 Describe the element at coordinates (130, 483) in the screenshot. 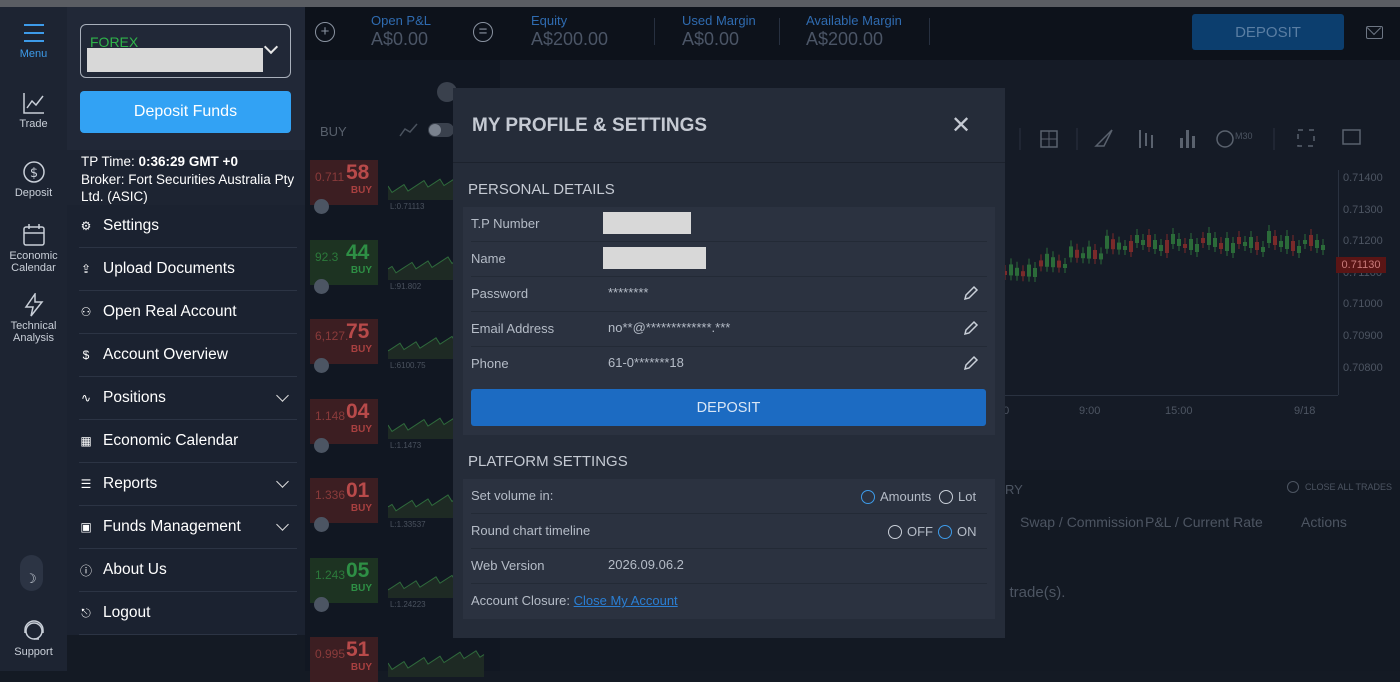

I see `menu-item-label: Reports` at that location.